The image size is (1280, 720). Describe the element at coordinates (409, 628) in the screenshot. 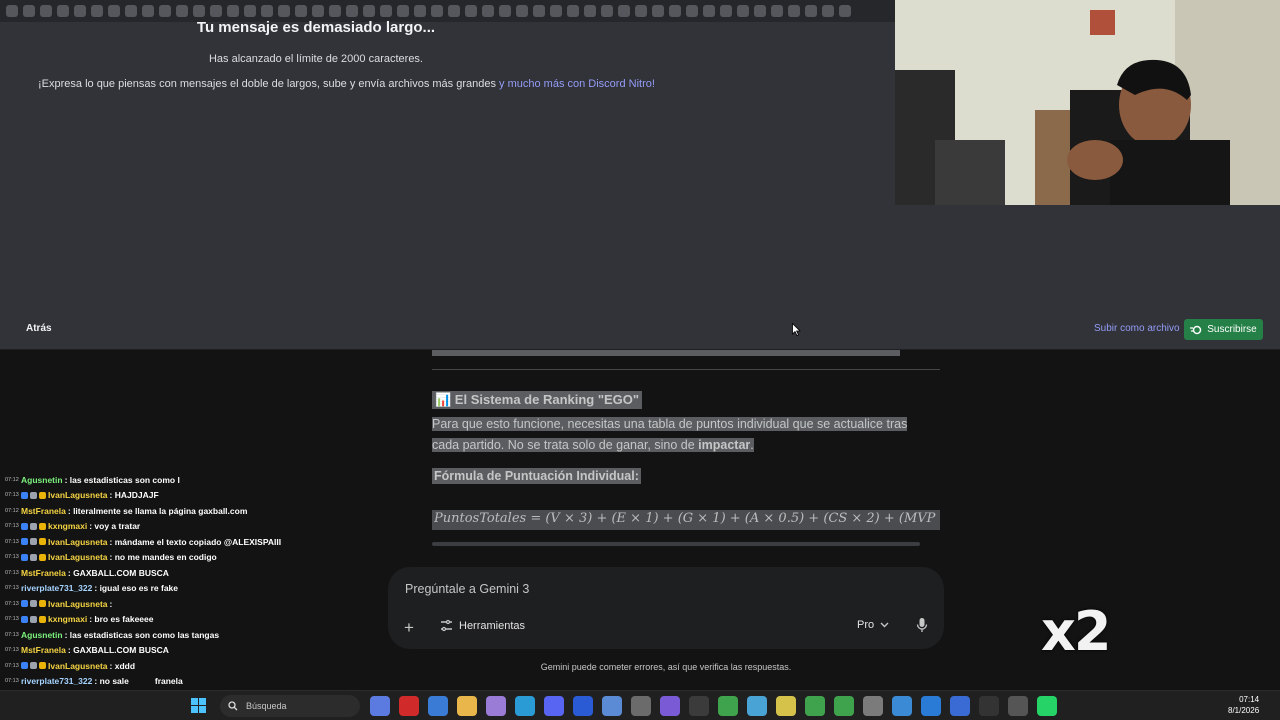

I see `add-button: +` at that location.